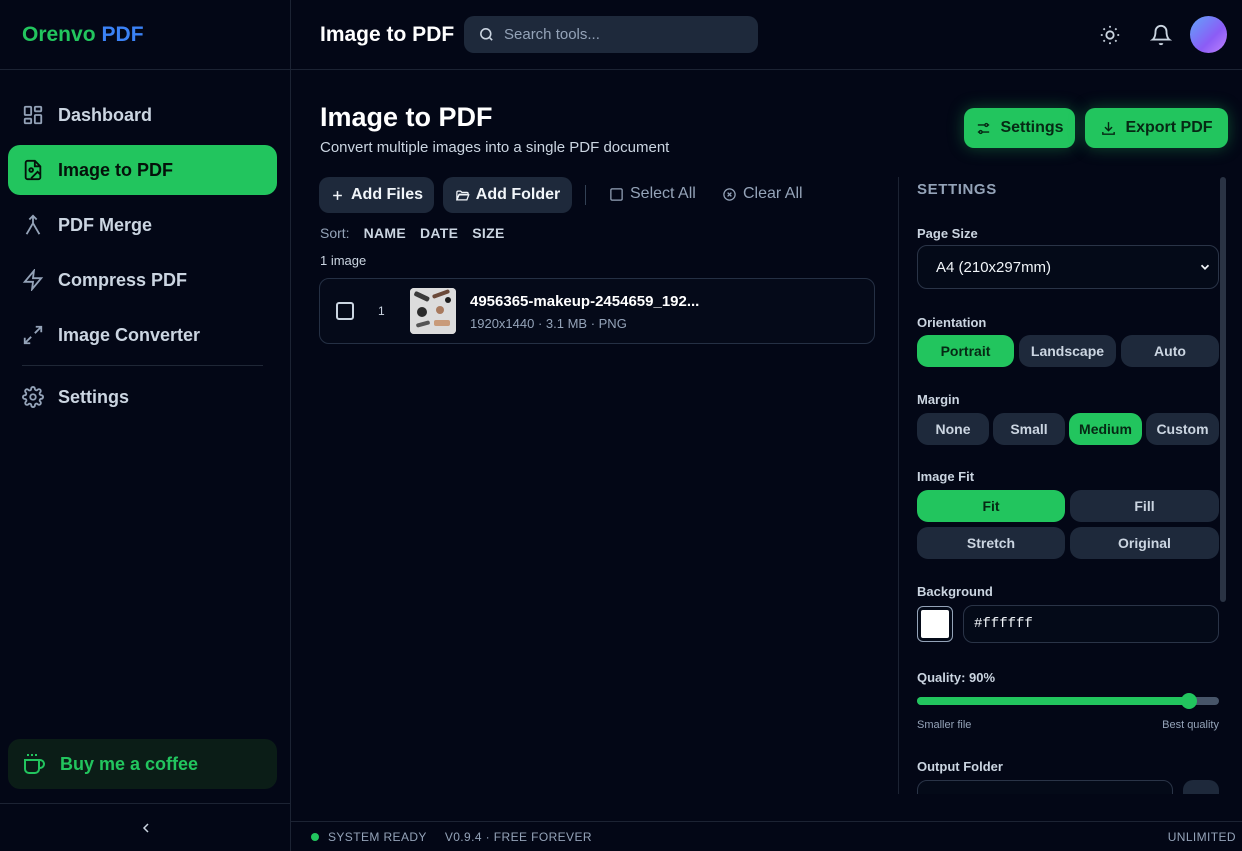  What do you see at coordinates (1105, 429) in the screenshot?
I see `margin-medium: Medium` at bounding box center [1105, 429].